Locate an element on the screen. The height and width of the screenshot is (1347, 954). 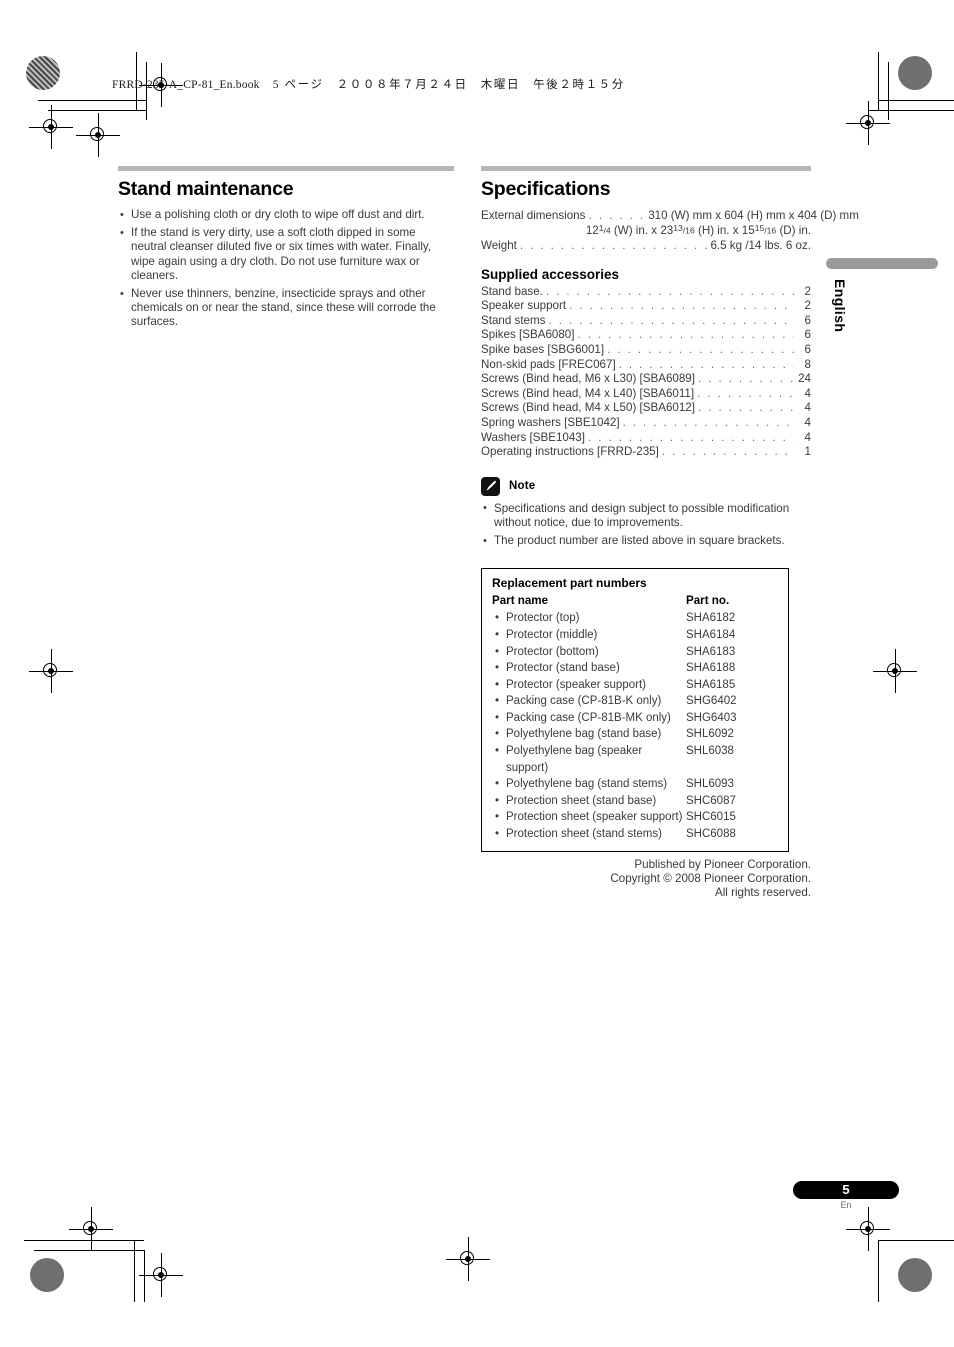
part-name: Protector (bottom) is located at coordinates (589, 652).